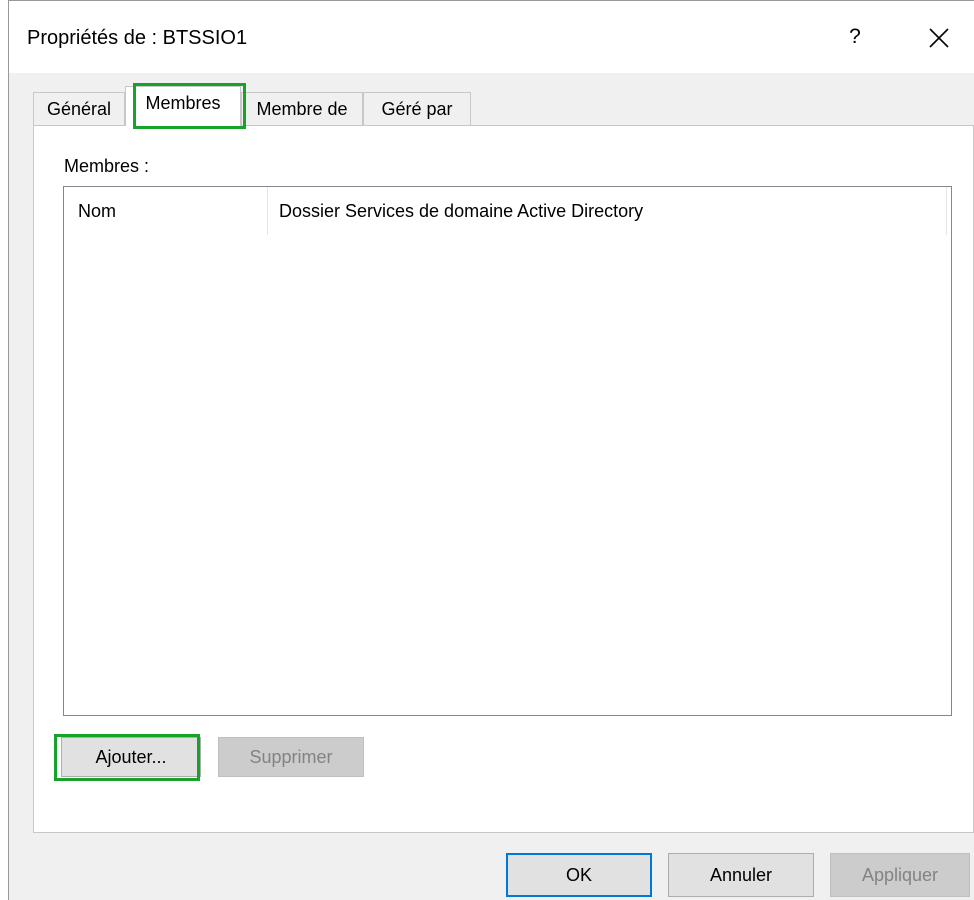 This screenshot has height=900, width=974. I want to click on help-button: ?, so click(855, 37).